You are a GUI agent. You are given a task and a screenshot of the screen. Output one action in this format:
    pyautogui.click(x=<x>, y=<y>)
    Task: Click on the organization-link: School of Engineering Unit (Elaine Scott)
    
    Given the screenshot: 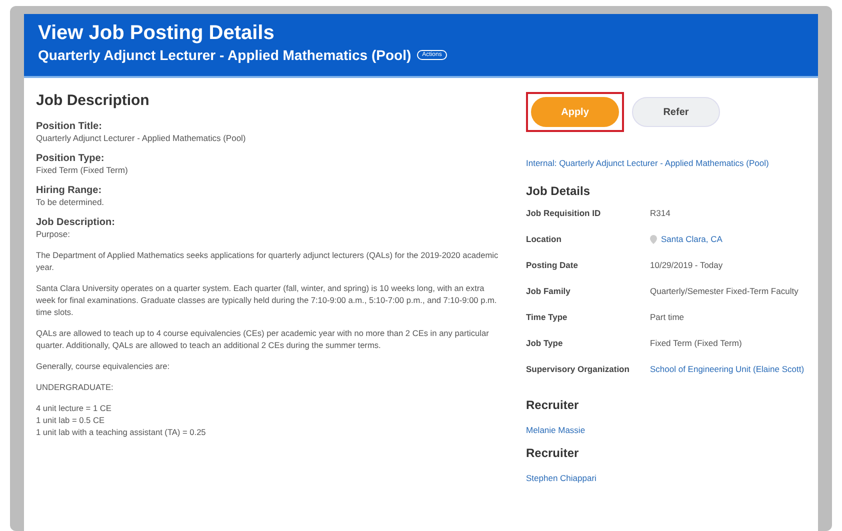 What is the action you would take?
    pyautogui.click(x=727, y=369)
    